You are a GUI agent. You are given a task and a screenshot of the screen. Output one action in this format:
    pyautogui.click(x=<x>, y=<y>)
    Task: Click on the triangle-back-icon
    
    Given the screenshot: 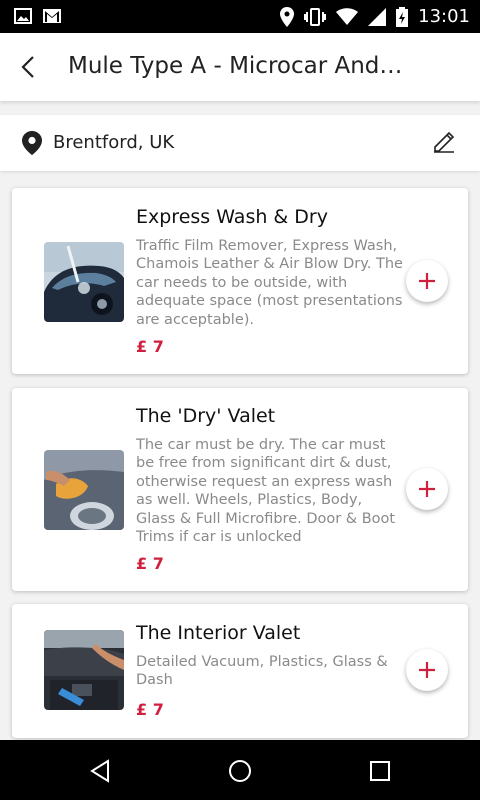 What is the action you would take?
    pyautogui.click(x=99, y=771)
    